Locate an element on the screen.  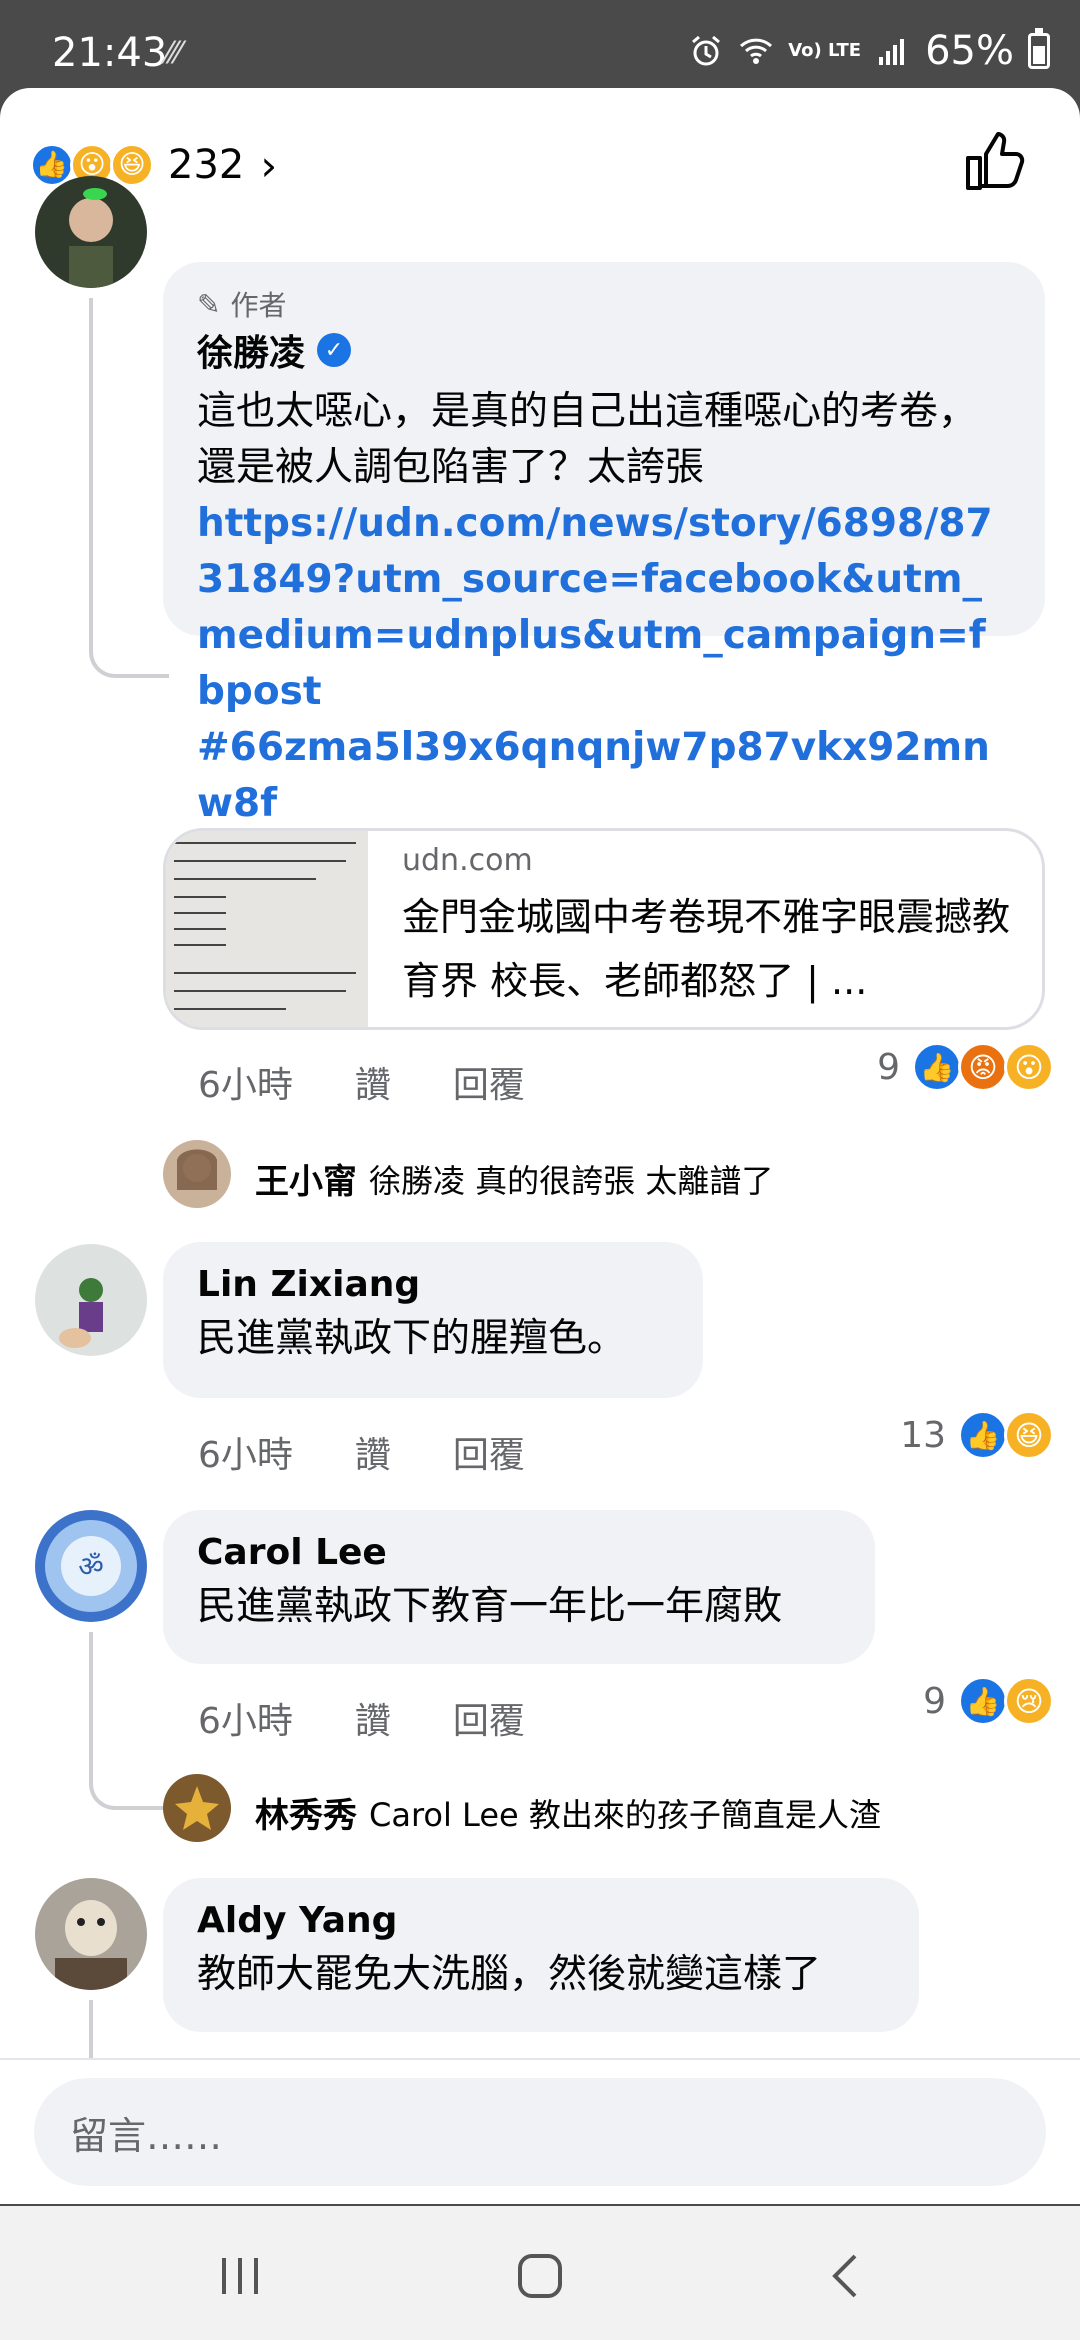
reply-text: Carol Lee 教出來的孩子簡直是人渣 is located at coordinates (625, 1814).